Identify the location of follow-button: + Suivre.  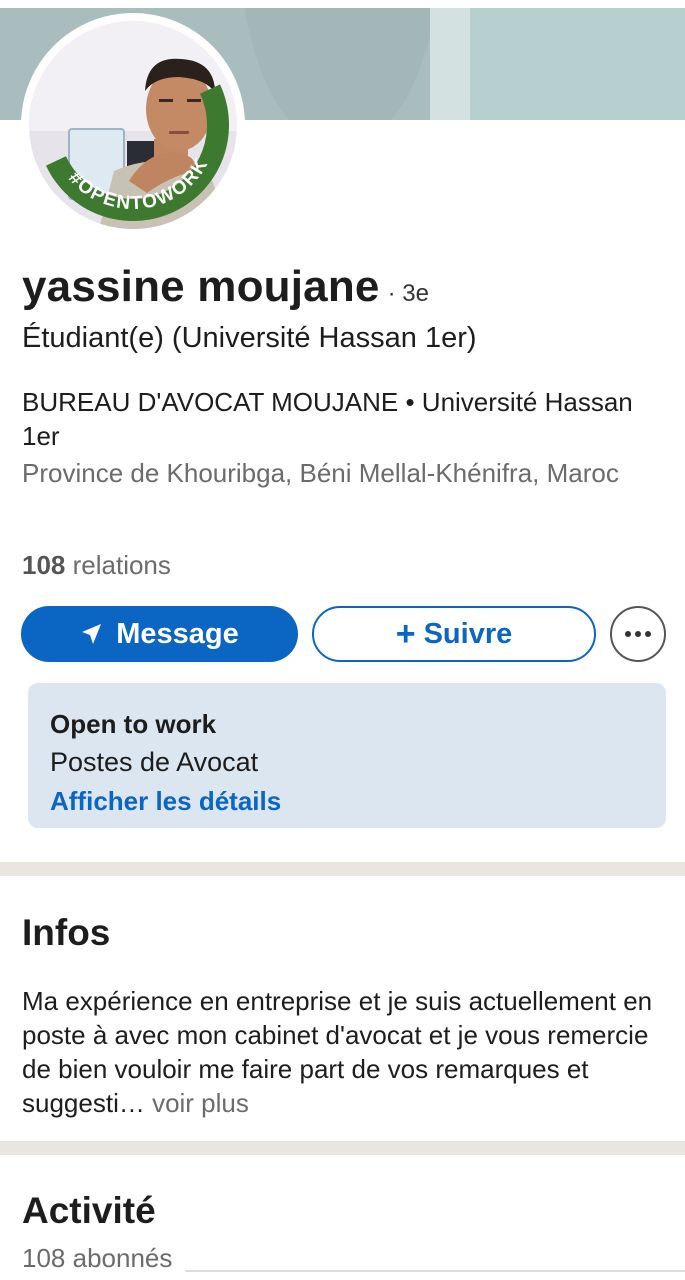
(454, 634).